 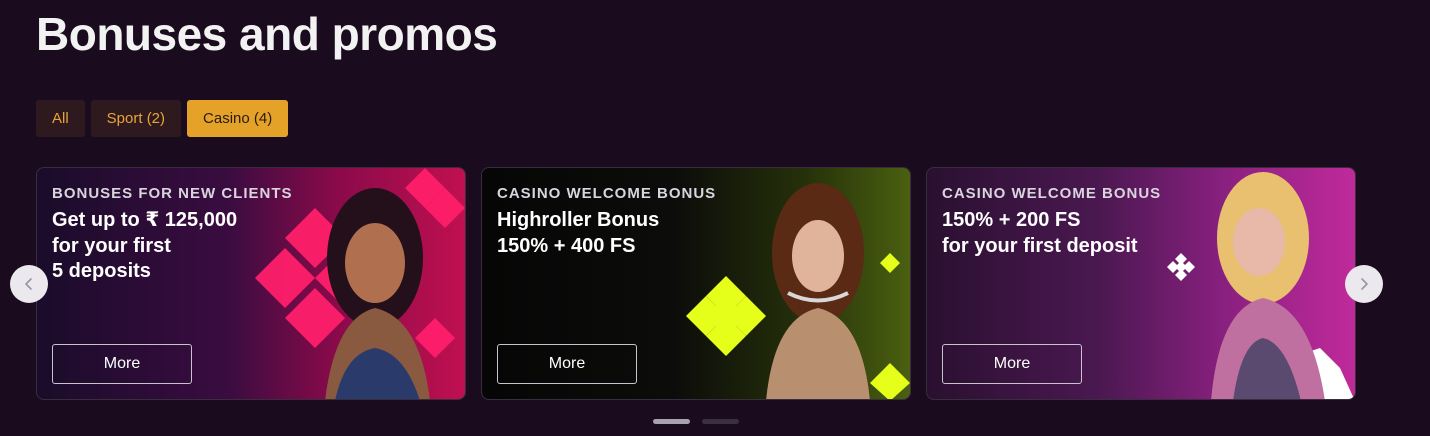 I want to click on card-headline: Highroller Bonus 150% + 400 FS, so click(x=578, y=233).